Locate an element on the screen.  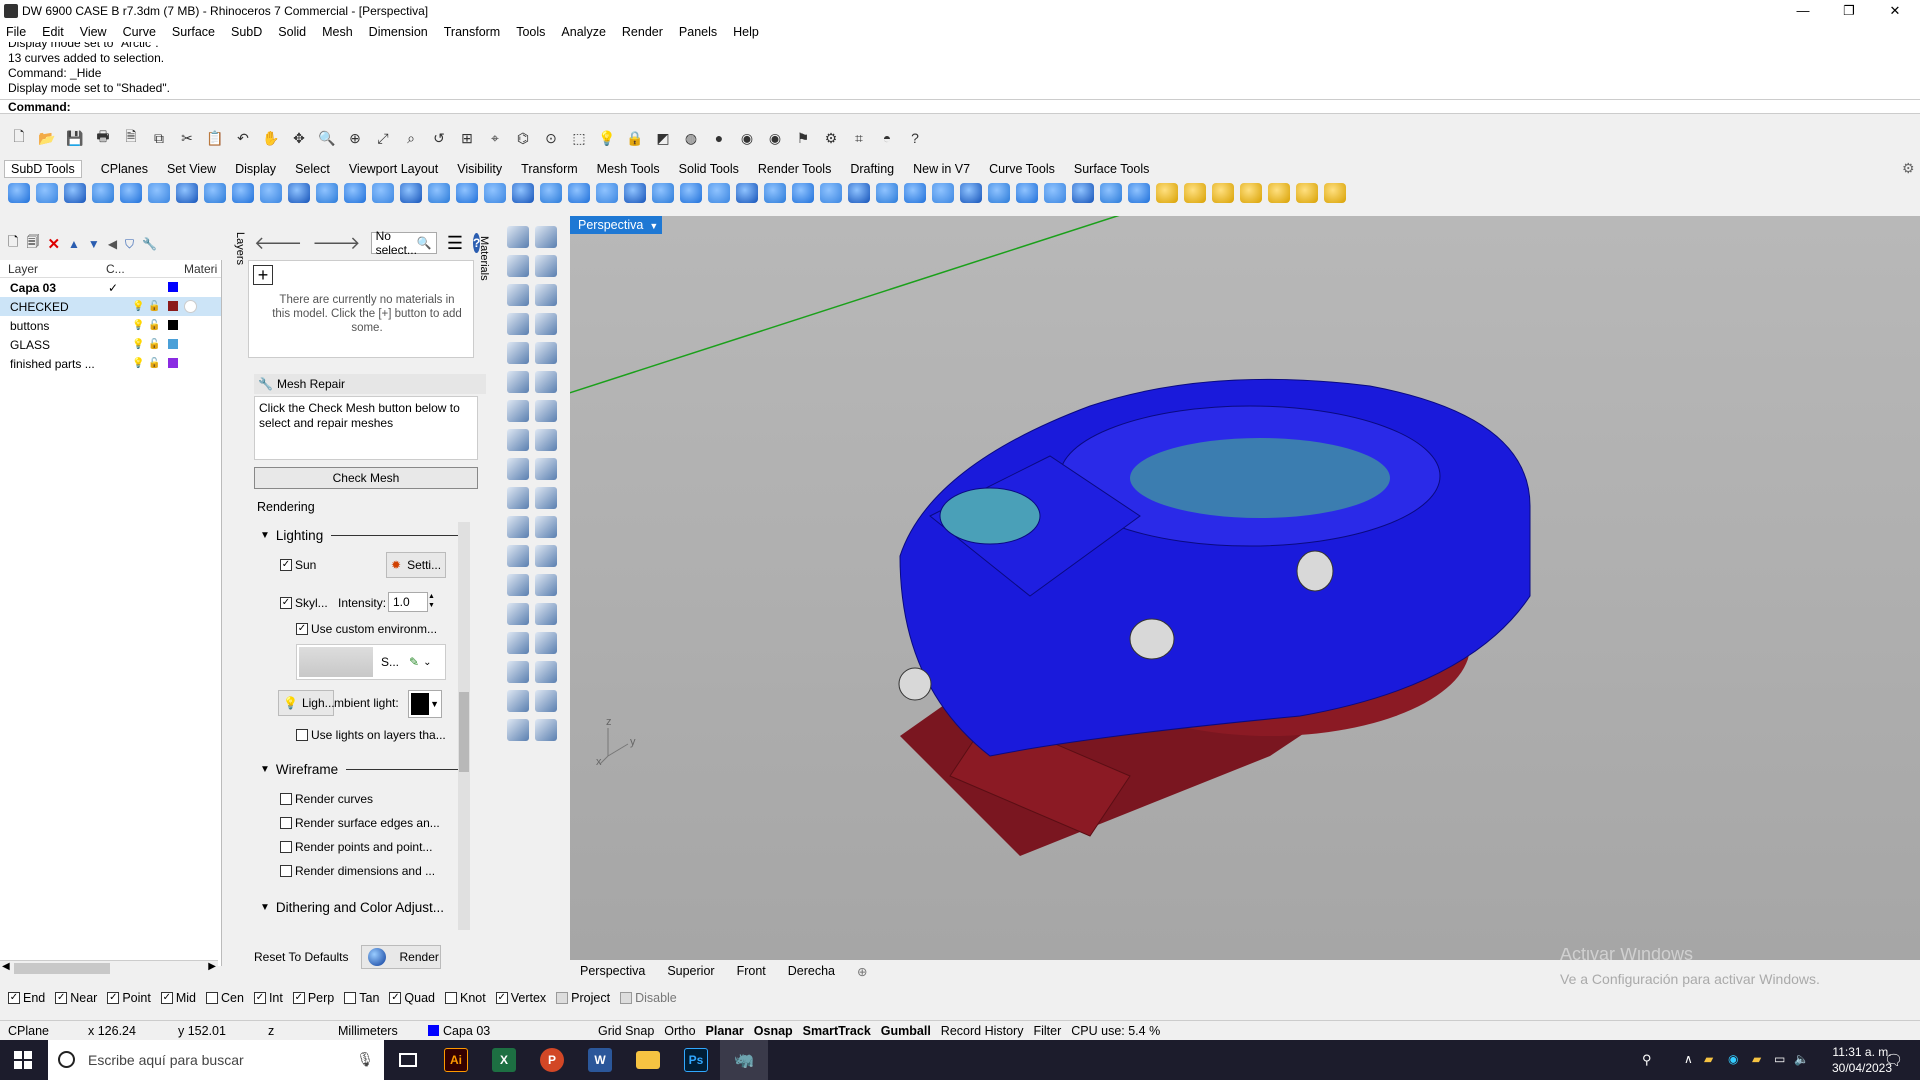
zoom-icon: 🔍 is located at coordinates (327, 138).